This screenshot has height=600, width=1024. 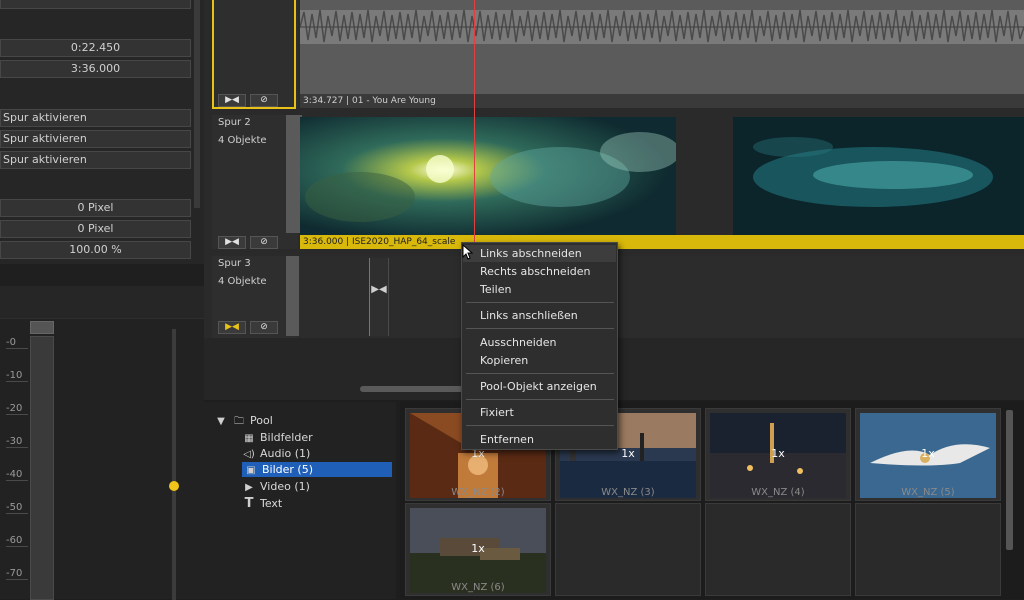 I want to click on menu-item-links-anschliessen: Links anschließen, so click(x=539, y=315).